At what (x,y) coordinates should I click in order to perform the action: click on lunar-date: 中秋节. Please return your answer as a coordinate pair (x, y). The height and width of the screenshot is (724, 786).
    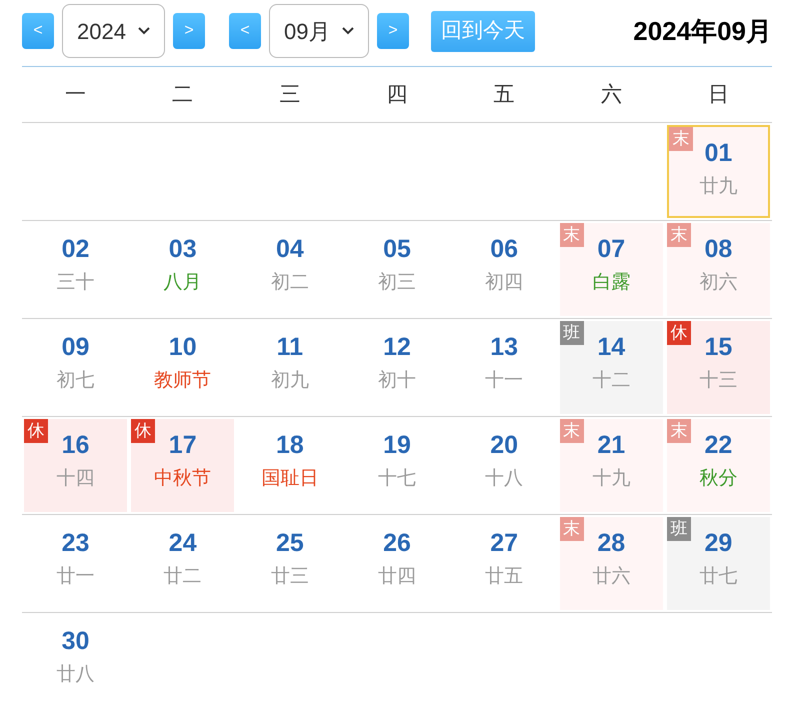
    Looking at the image, I should click on (183, 479).